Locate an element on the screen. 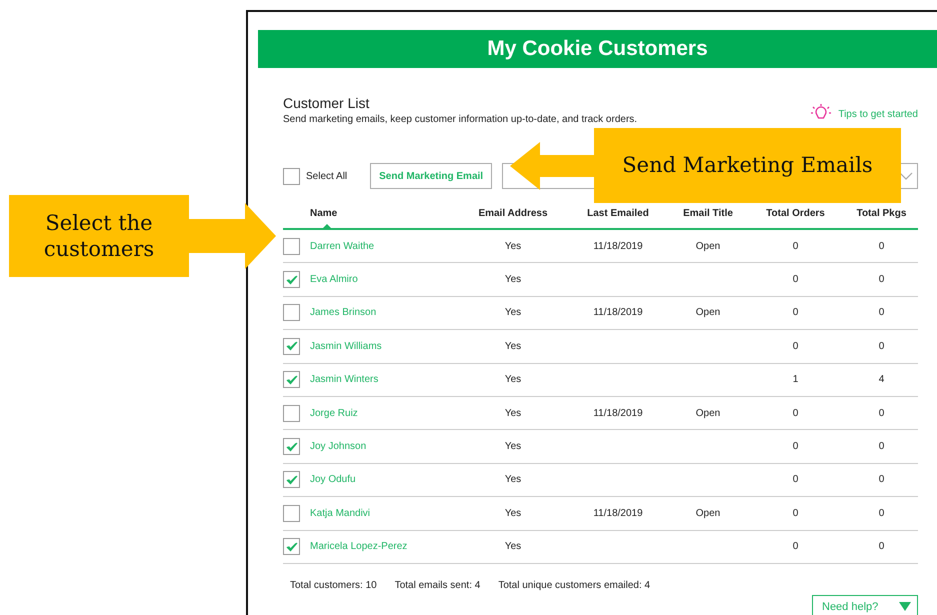  tips-link: Tips to get started is located at coordinates (864, 114).